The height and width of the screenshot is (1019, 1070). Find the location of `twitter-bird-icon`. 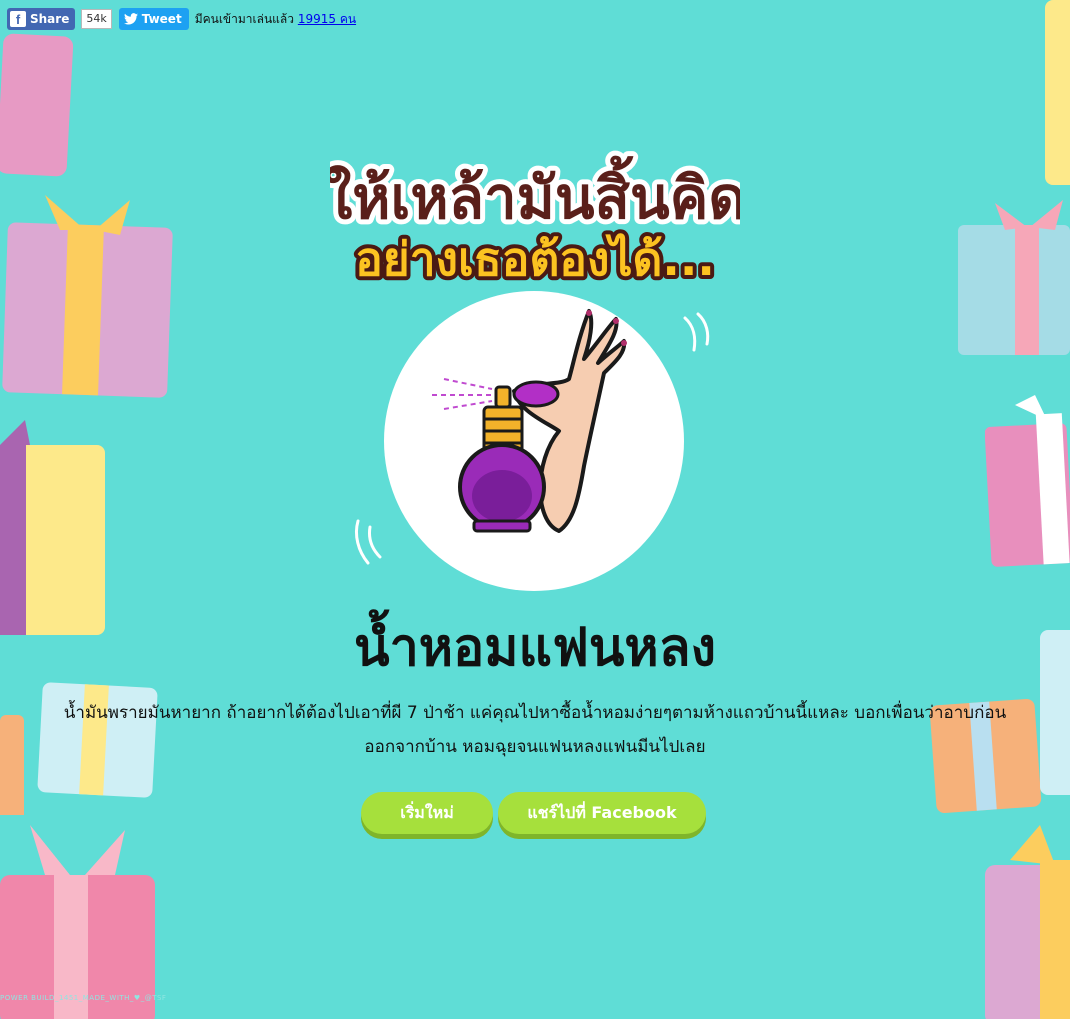

twitter-bird-icon is located at coordinates (130, 19).